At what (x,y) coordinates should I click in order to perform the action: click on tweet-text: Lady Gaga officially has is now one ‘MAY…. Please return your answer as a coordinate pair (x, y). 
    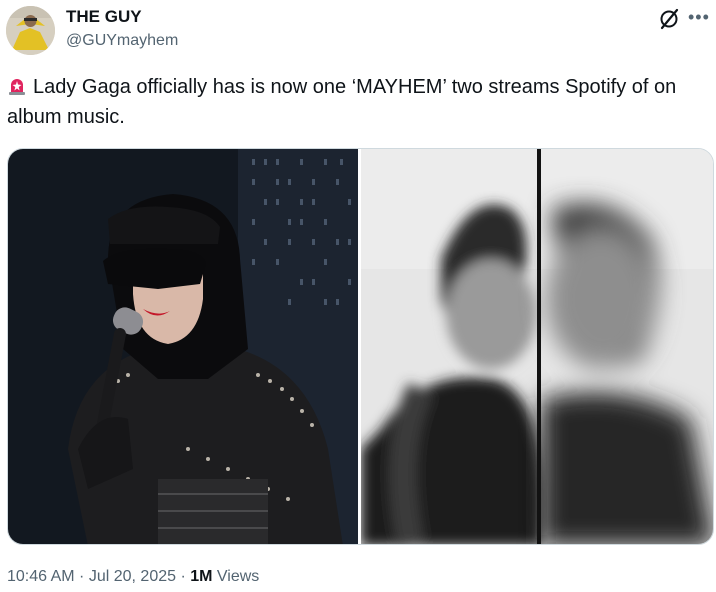
    Looking at the image, I should click on (359, 102).